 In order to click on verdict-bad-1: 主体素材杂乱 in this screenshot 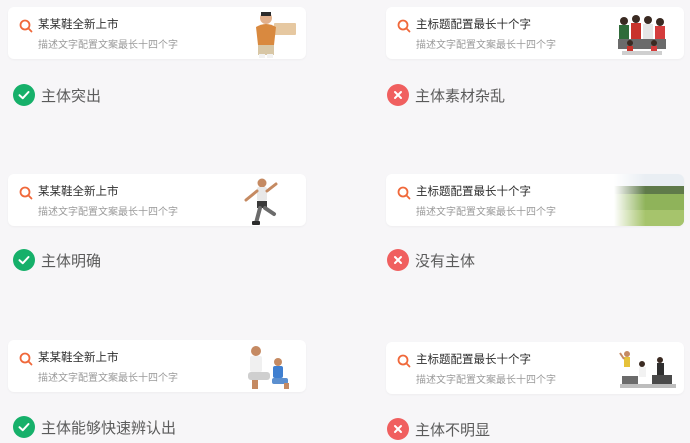, I will do `click(446, 95)`.